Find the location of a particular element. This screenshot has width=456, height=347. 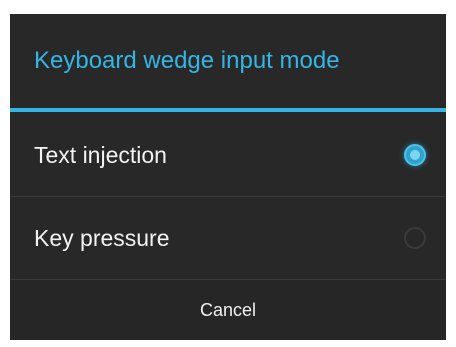

dialog-title: Keyboard wedge input mode is located at coordinates (187, 60).